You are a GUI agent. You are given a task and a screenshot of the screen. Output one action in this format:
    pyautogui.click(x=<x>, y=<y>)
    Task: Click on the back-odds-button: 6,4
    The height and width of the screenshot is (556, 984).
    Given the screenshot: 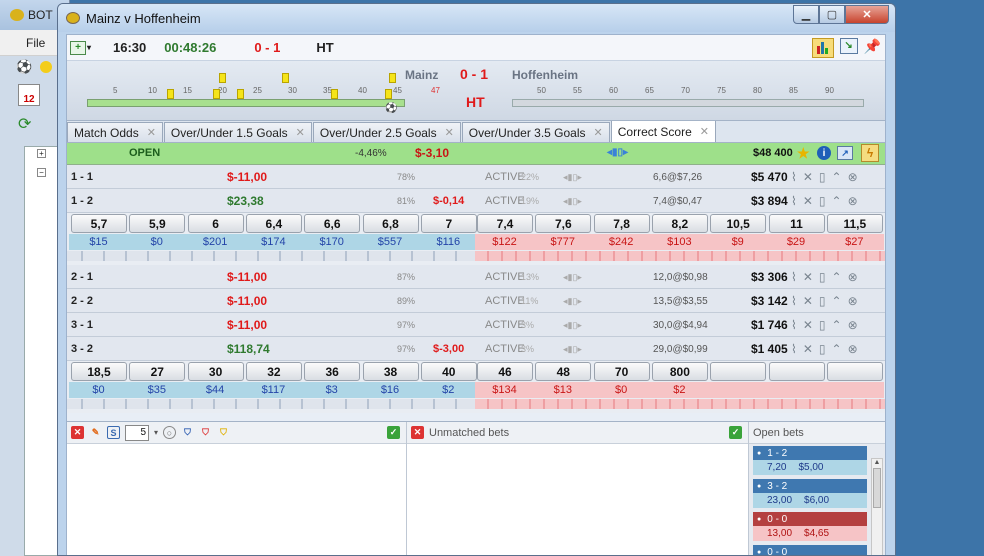 What is the action you would take?
    pyautogui.click(x=273, y=223)
    